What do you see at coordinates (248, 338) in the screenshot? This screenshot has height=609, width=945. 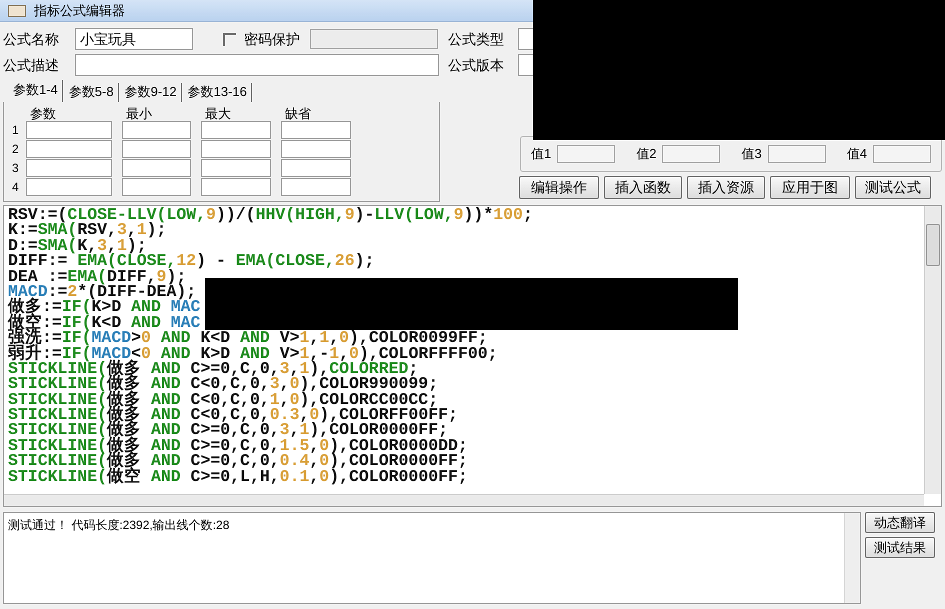 I see `code-line: 强洗:=IF(MACD>0 AND K<D AND V>1,1,0),COLOR0099FF;` at bounding box center [248, 338].